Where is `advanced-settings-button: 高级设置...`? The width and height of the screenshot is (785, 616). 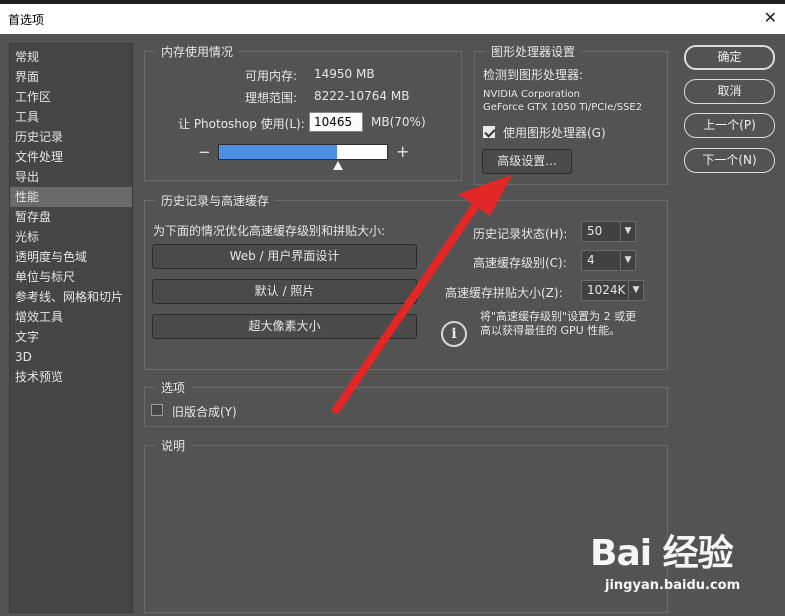 advanced-settings-button: 高级设置... is located at coordinates (527, 161).